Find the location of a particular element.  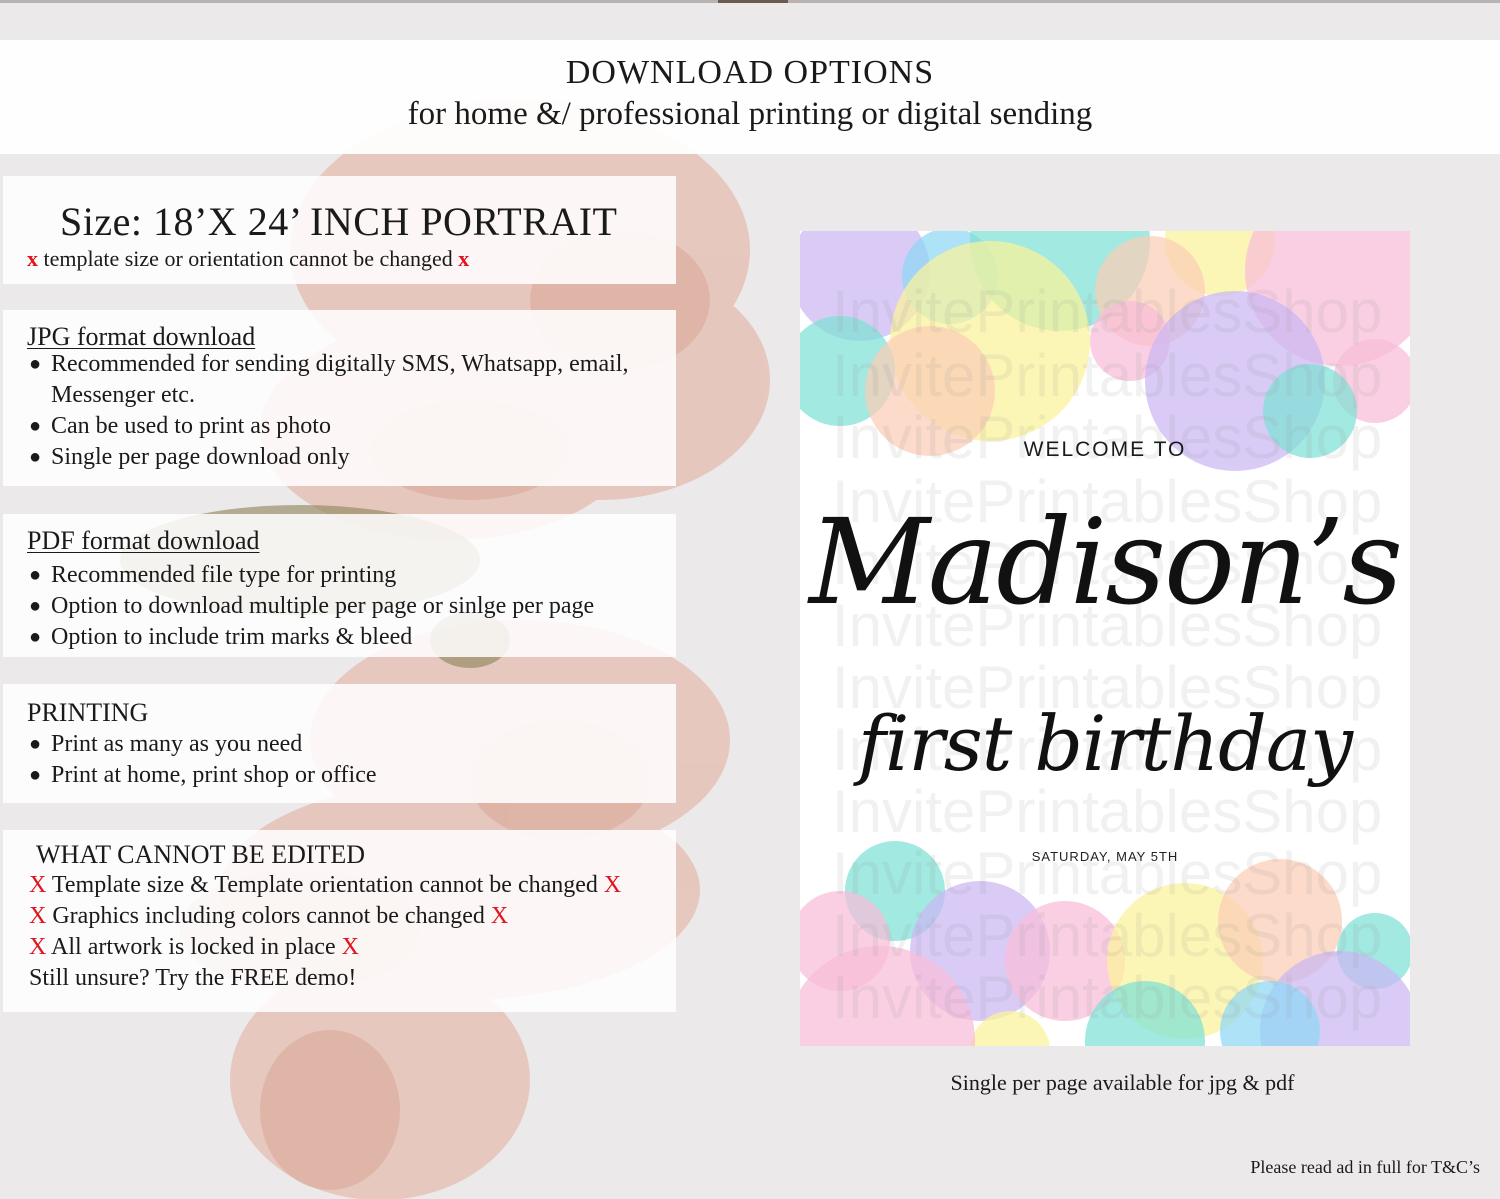

jpg-section-title: JPG format download is located at coordinates (141, 336).